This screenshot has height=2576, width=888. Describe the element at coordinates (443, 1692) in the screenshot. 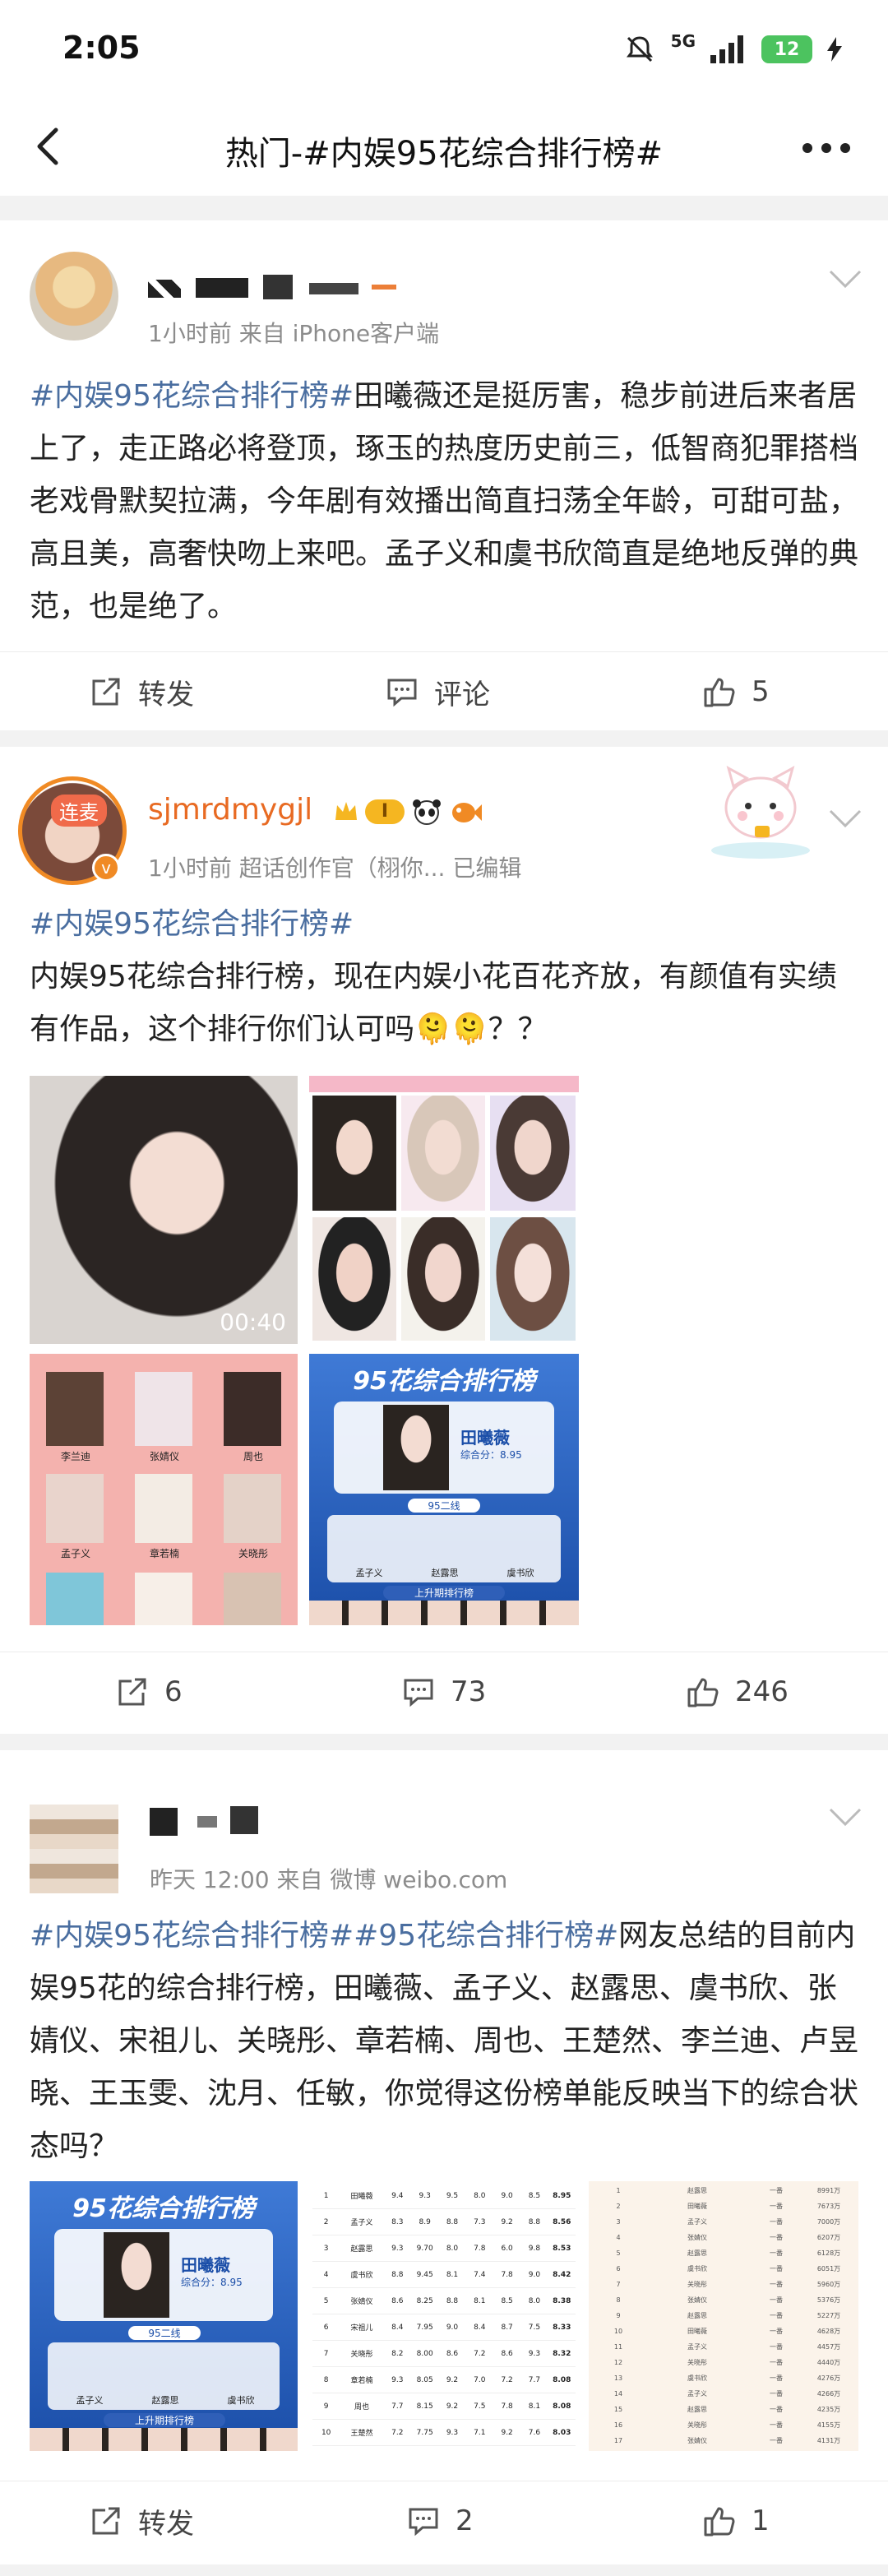

I see `comment-button: 73` at that location.